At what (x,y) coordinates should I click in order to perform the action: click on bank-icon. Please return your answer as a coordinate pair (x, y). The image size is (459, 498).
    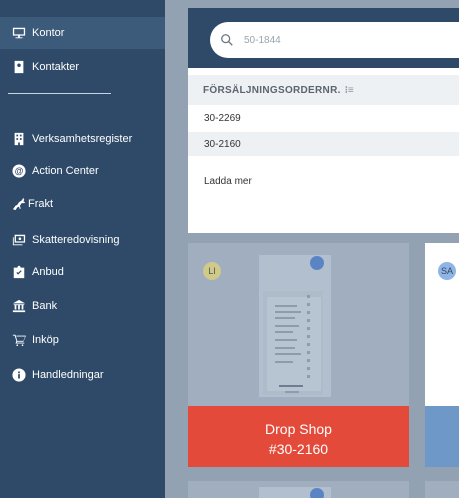
    Looking at the image, I should click on (19, 306).